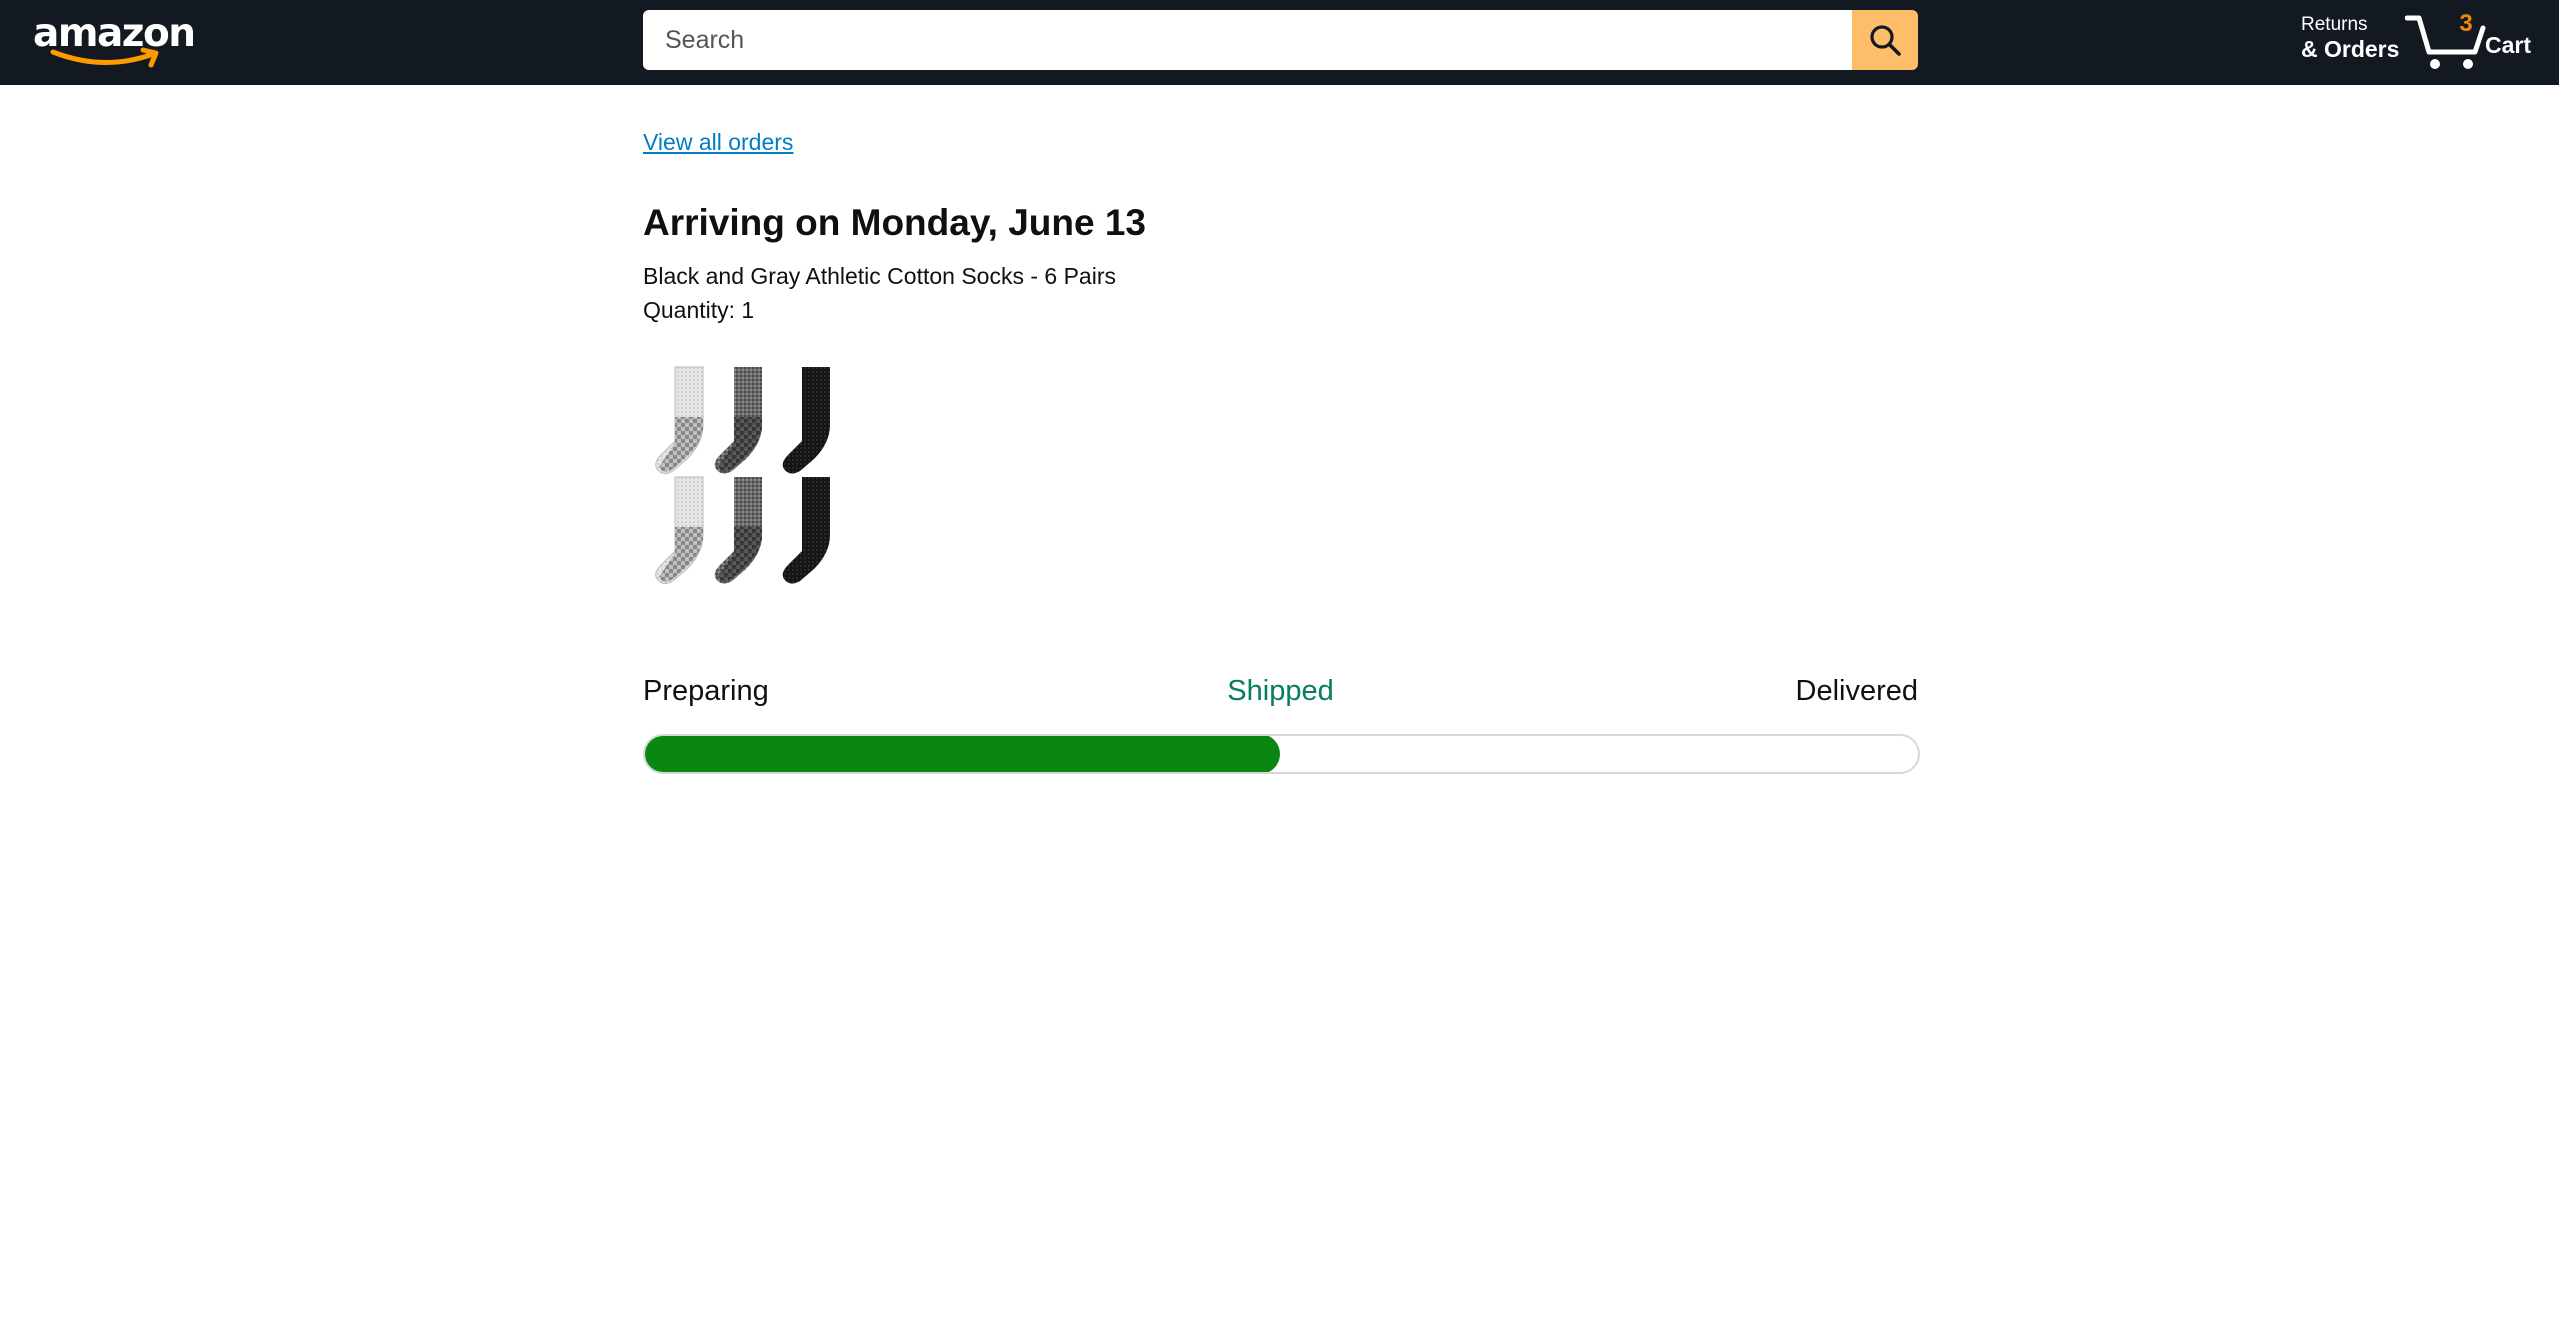 This screenshot has height=1333, width=2559. Describe the element at coordinates (699, 310) in the screenshot. I see `product-quantity: Quantity: 1` at that location.